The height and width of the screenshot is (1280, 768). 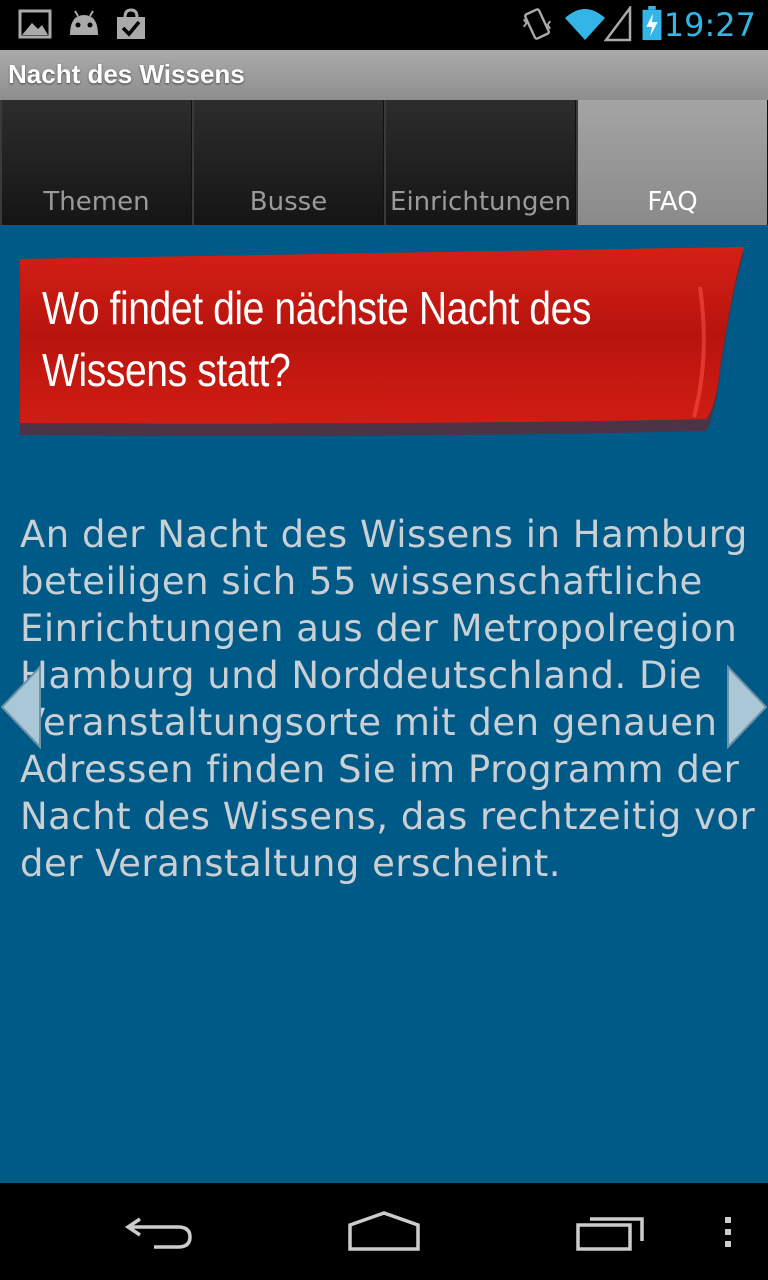 I want to click on status-bar: 19:27, so click(x=384, y=25).